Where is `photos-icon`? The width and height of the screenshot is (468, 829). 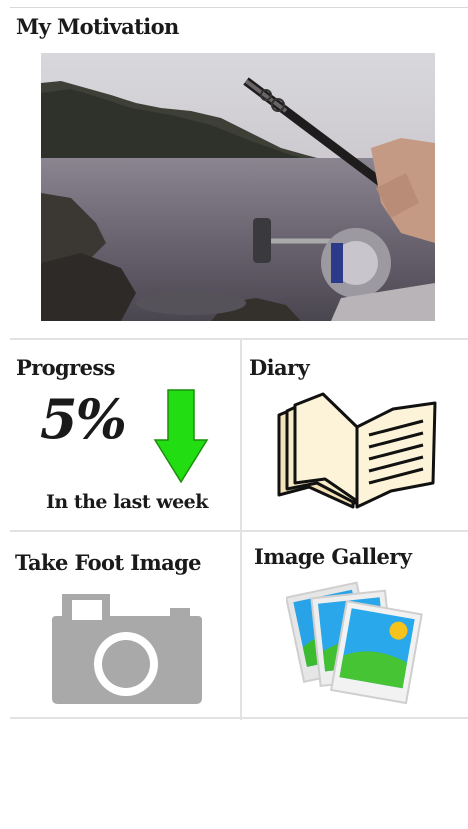
photos-icon is located at coordinates (355, 642).